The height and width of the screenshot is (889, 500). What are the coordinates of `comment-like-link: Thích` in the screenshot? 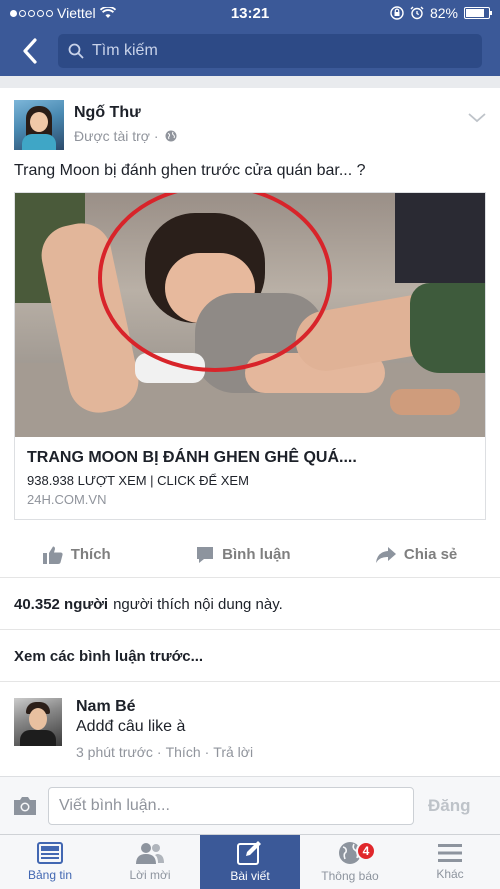 It's located at (183, 752).